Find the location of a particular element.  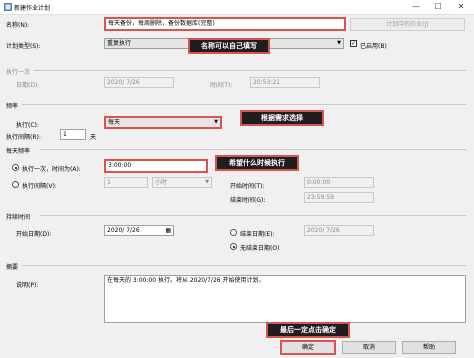

every-radio is located at coordinates (15, 184).